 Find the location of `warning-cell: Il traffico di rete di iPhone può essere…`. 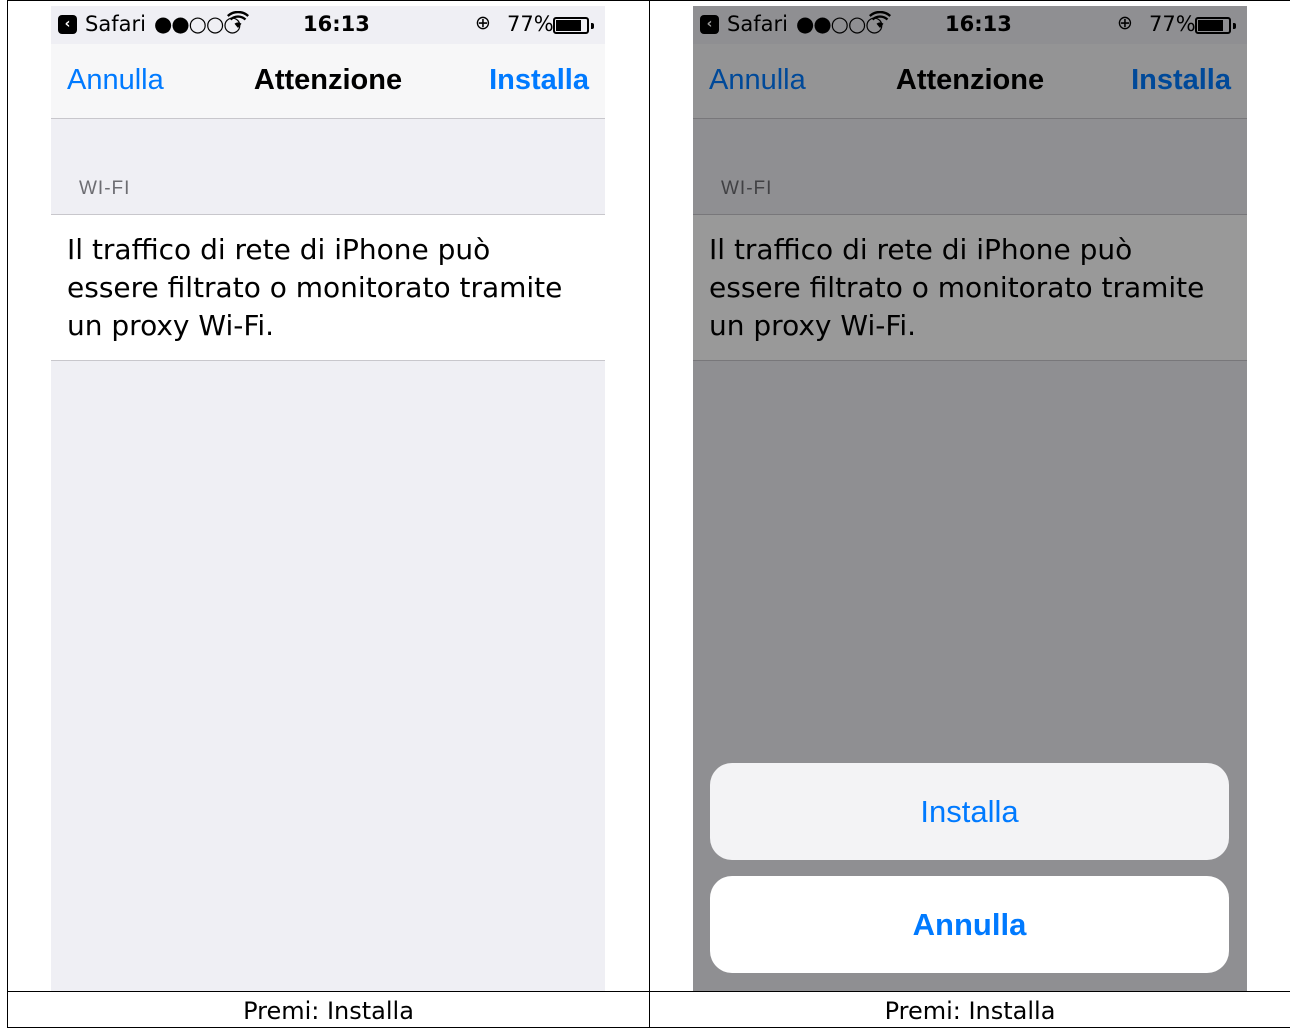

warning-cell: Il traffico di rete di iPhone può essere… is located at coordinates (328, 287).